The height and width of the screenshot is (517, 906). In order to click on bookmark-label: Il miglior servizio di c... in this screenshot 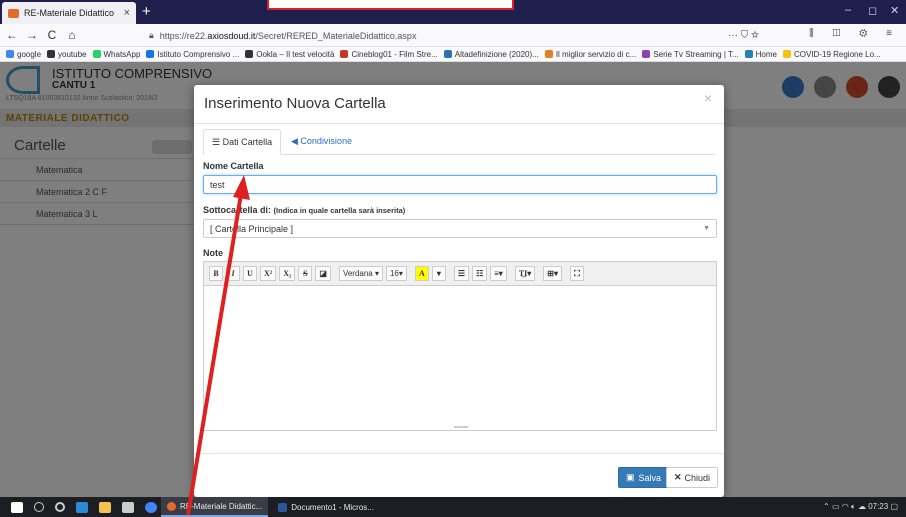, I will do `click(596, 54)`.